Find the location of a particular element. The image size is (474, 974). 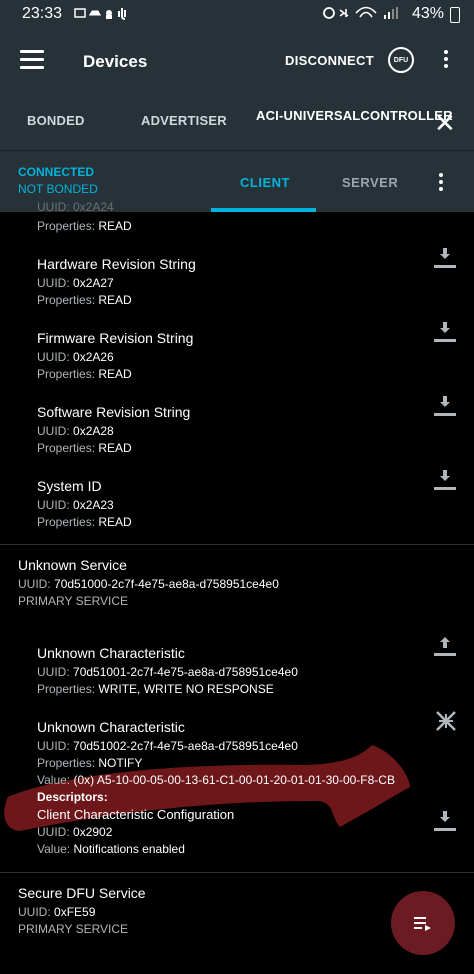

tab-client: CLIENT is located at coordinates (265, 182).